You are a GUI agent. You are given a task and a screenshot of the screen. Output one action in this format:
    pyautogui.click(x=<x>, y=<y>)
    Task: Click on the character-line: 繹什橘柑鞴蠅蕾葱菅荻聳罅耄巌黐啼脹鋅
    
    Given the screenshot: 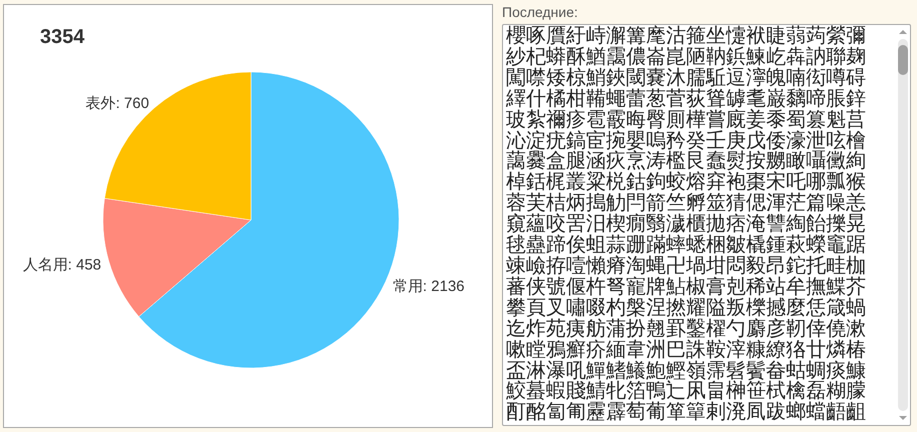 What is the action you would take?
    pyautogui.click(x=686, y=99)
    